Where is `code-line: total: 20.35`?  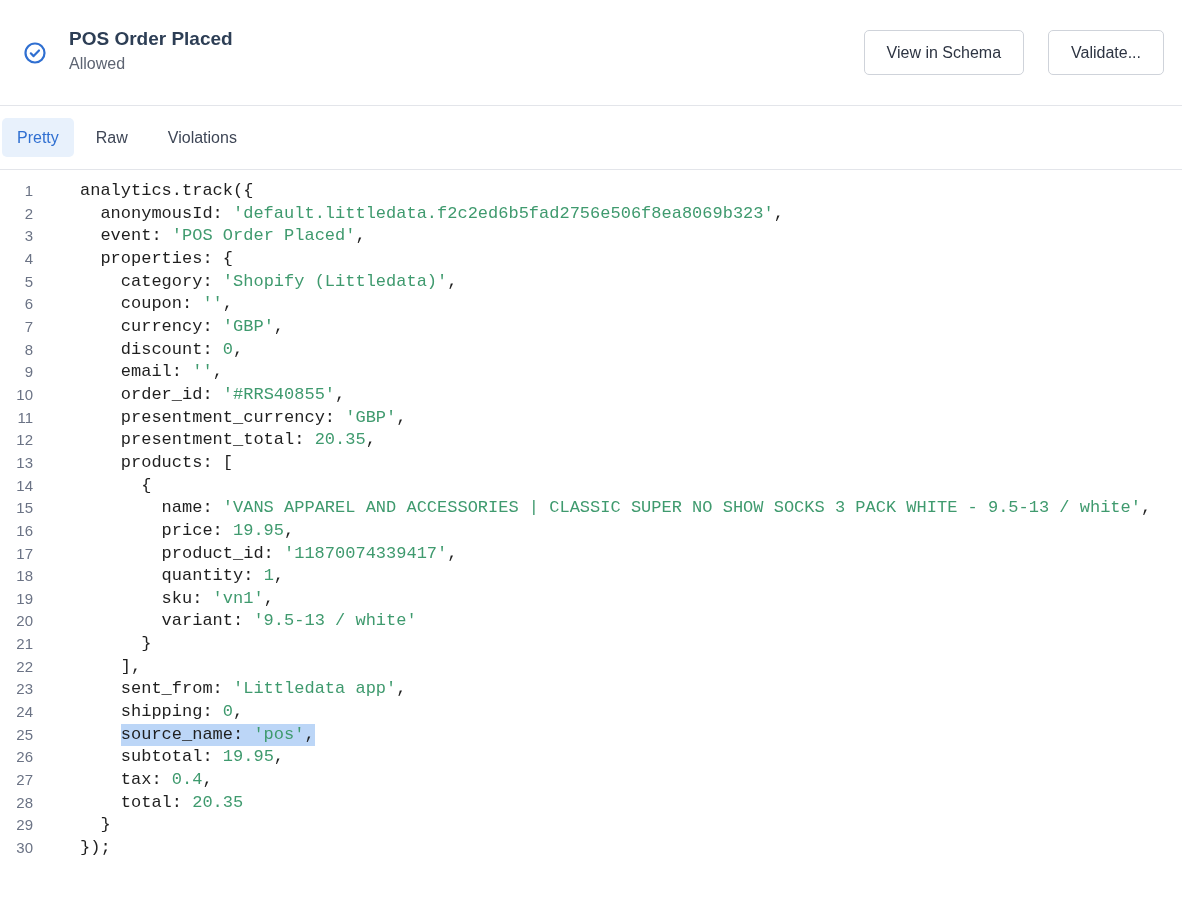
code-line: total: 20.35 is located at coordinates (182, 802).